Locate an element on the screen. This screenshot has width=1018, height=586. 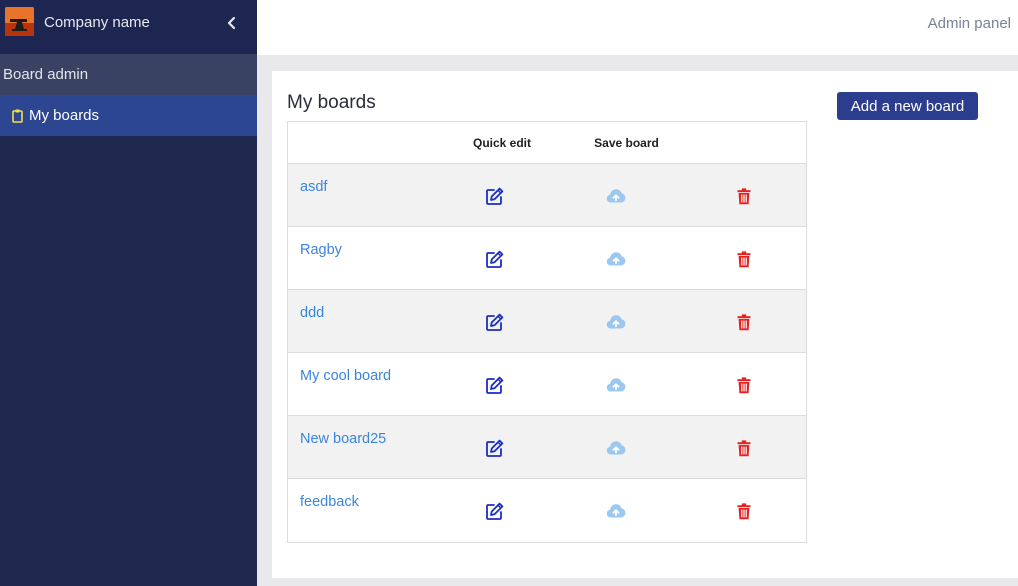
board-name-link: Ragby is located at coordinates (321, 250).